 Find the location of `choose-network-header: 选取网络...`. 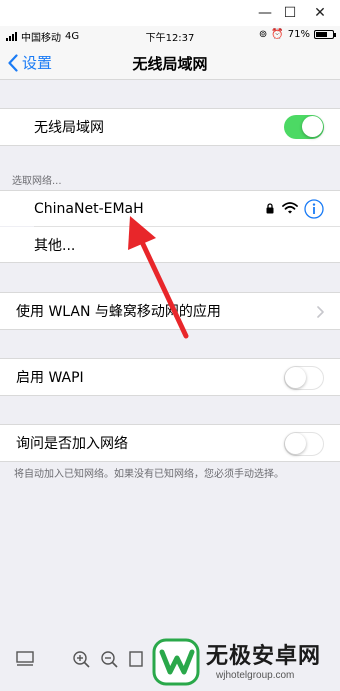

choose-network-header: 选取网络... is located at coordinates (37, 181).